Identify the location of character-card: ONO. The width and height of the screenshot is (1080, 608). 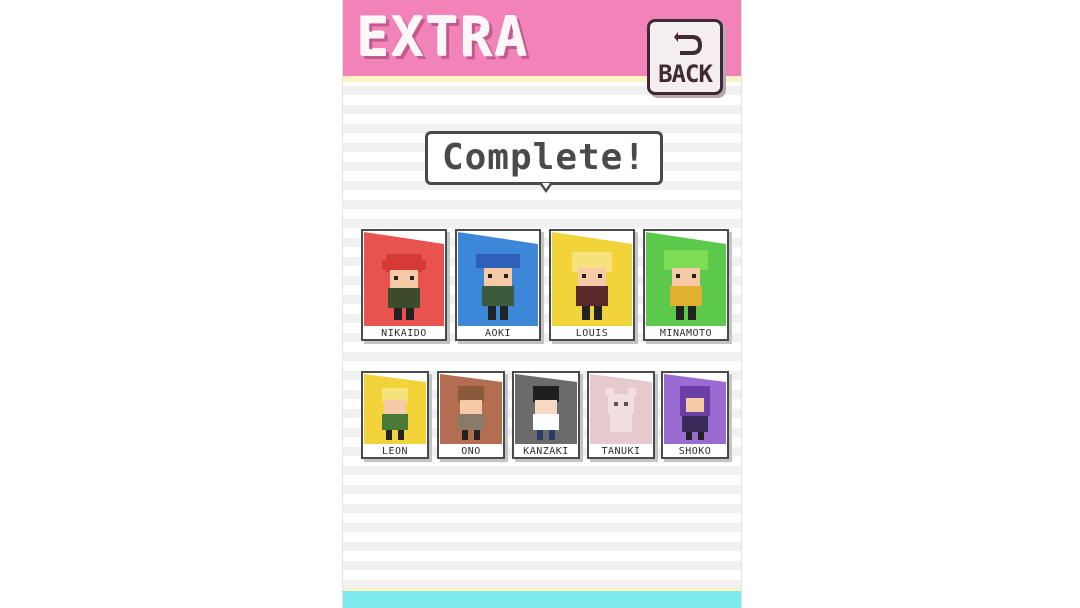
(471, 415).